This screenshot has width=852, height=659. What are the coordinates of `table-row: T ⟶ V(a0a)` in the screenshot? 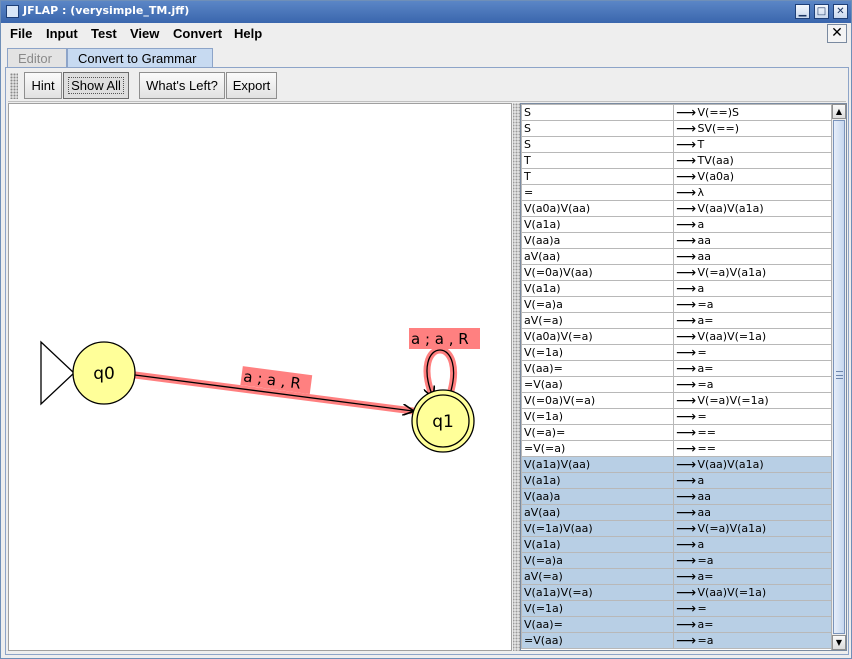 It's located at (676, 176).